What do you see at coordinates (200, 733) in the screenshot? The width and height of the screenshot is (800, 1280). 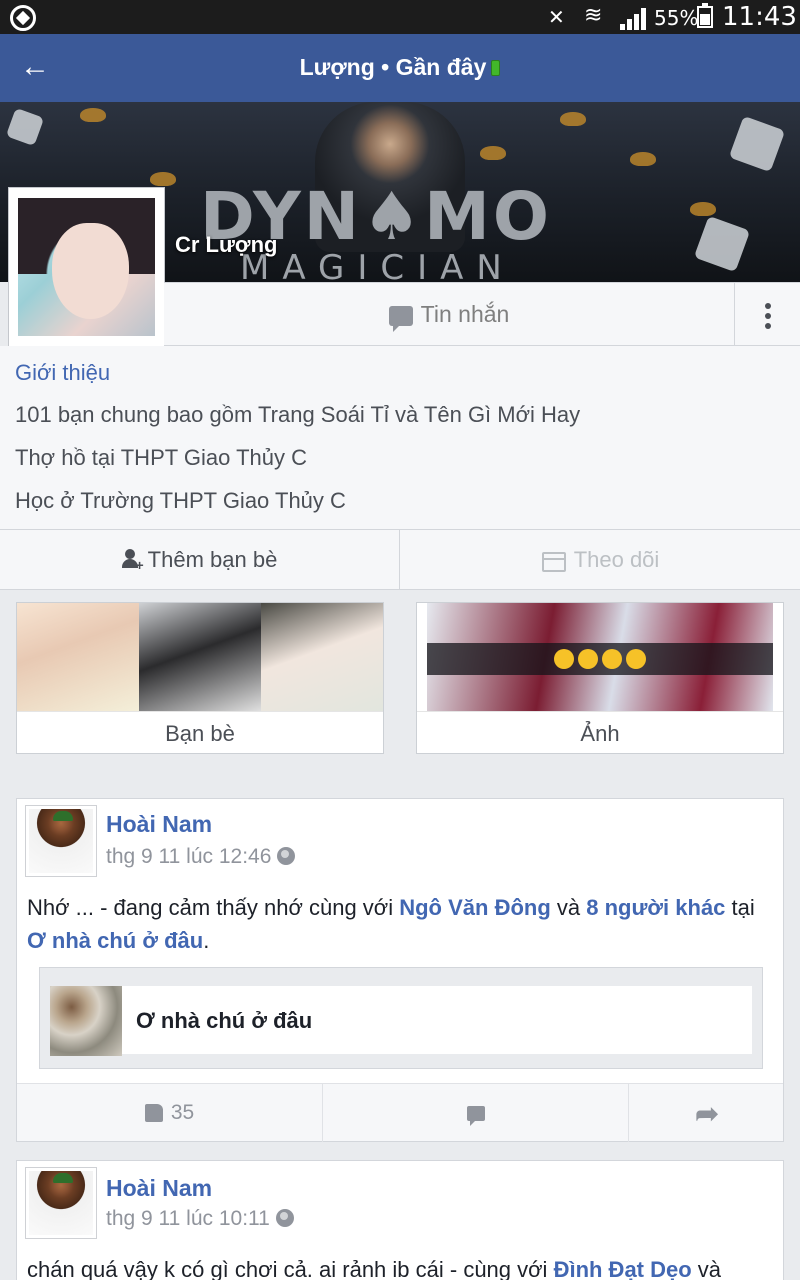 I see `friends-card-label: Bạn bè` at bounding box center [200, 733].